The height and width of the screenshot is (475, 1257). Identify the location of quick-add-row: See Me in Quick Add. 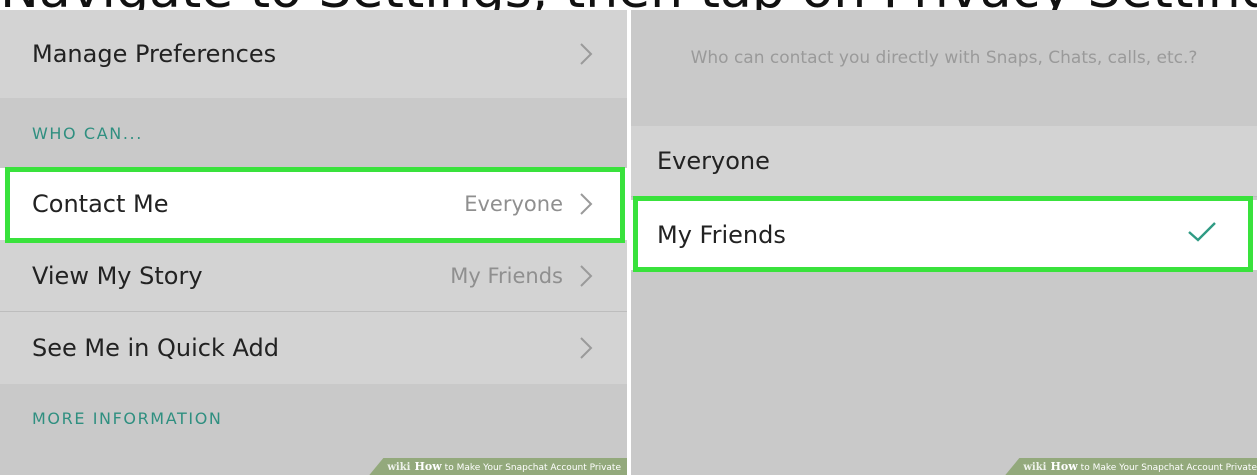
(313, 348).